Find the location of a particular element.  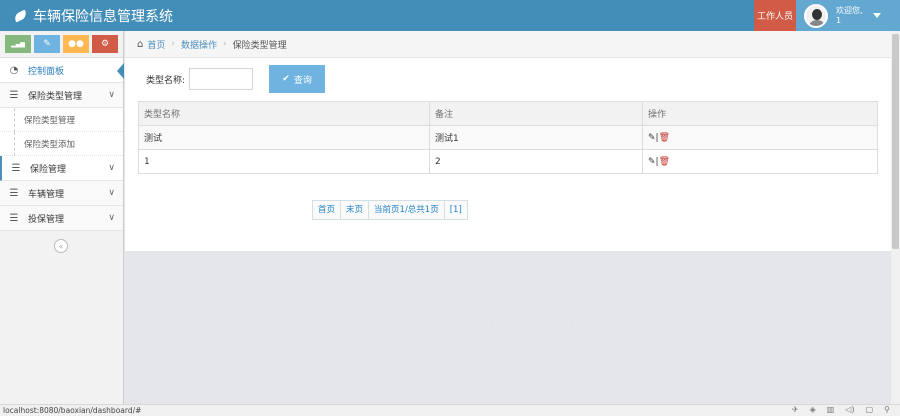

cell-note: 测试1 is located at coordinates (536, 137).